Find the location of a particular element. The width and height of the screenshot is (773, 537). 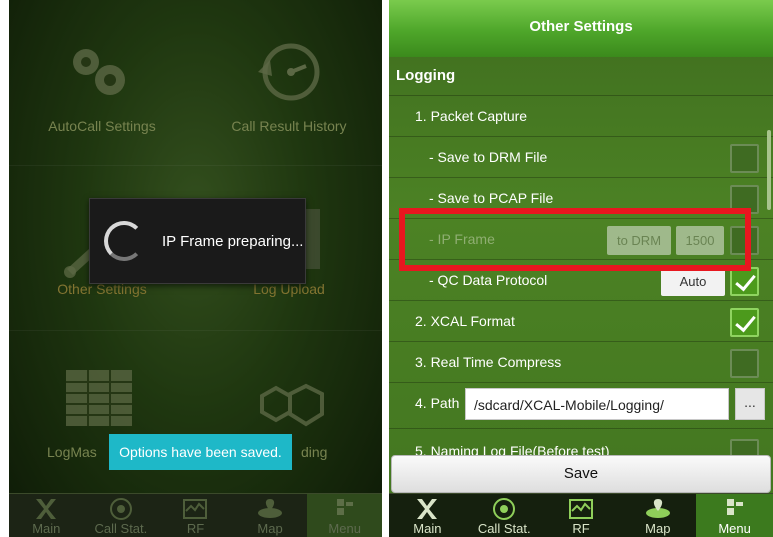

spinner-icon is located at coordinates (124, 241).